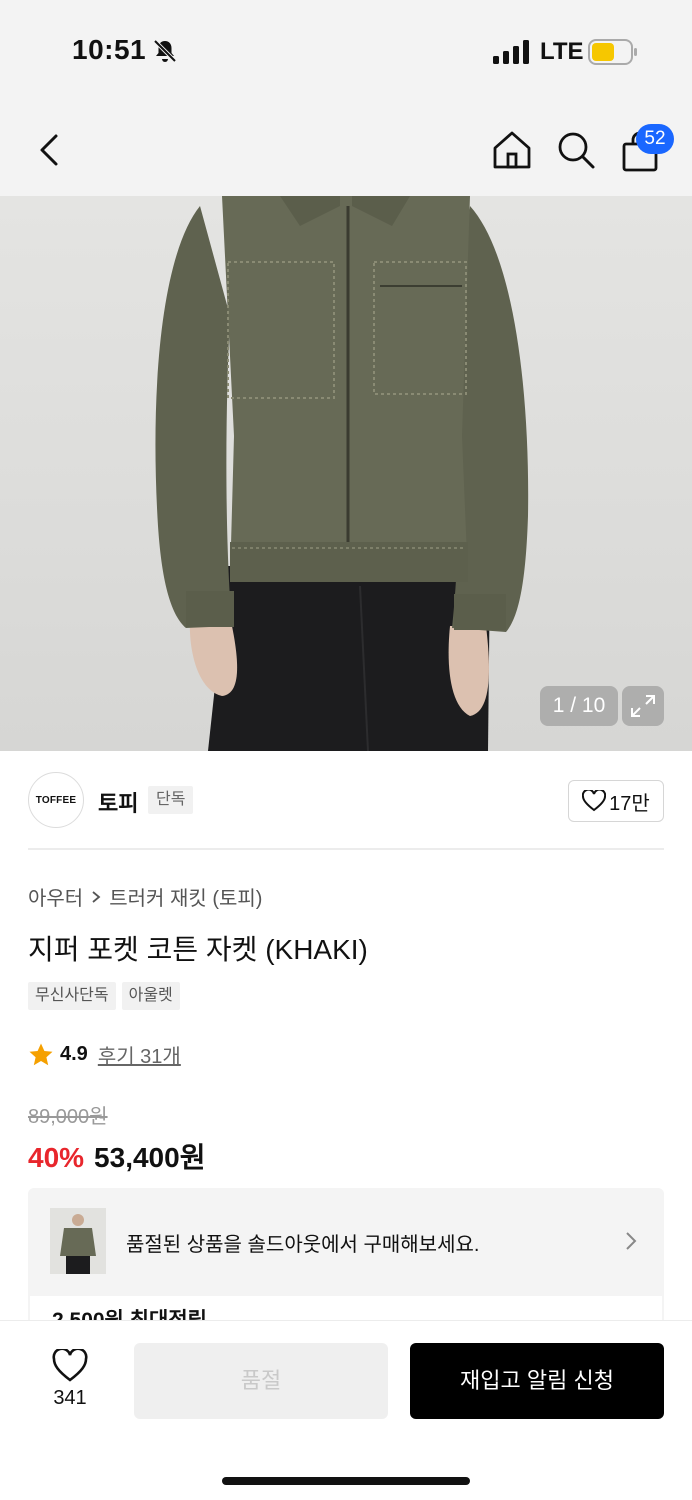 Image resolution: width=692 pixels, height=1500 pixels. Describe the element at coordinates (150, 996) in the screenshot. I see `product-tag: 아울렛` at that location.